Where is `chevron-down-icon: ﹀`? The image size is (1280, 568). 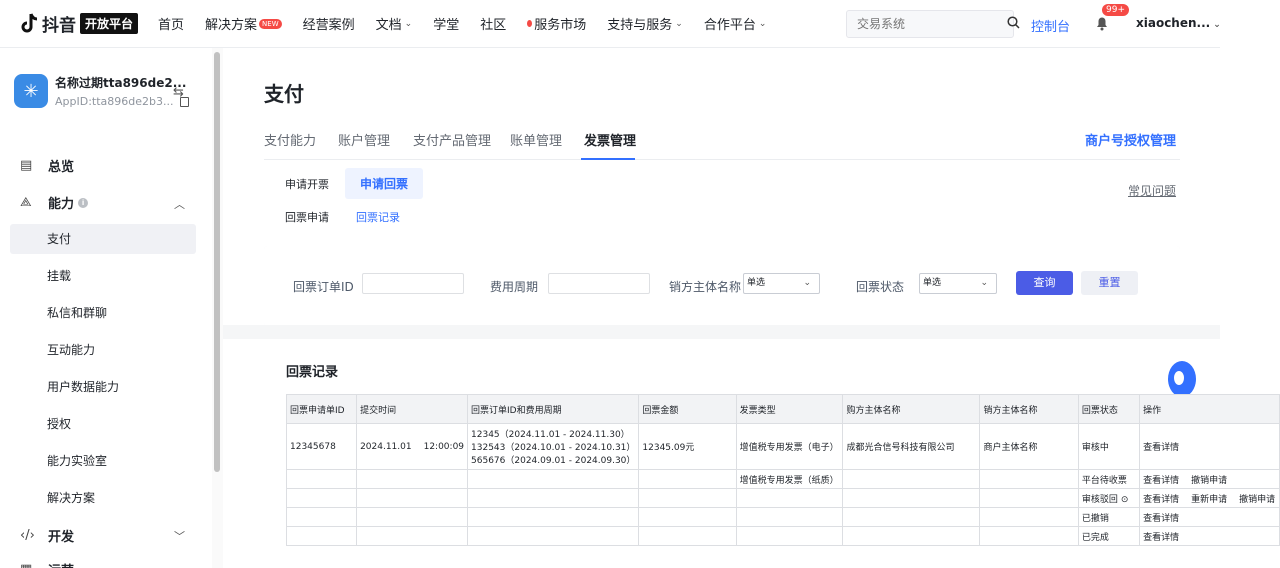
chevron-down-icon: ﹀ is located at coordinates (179, 536).